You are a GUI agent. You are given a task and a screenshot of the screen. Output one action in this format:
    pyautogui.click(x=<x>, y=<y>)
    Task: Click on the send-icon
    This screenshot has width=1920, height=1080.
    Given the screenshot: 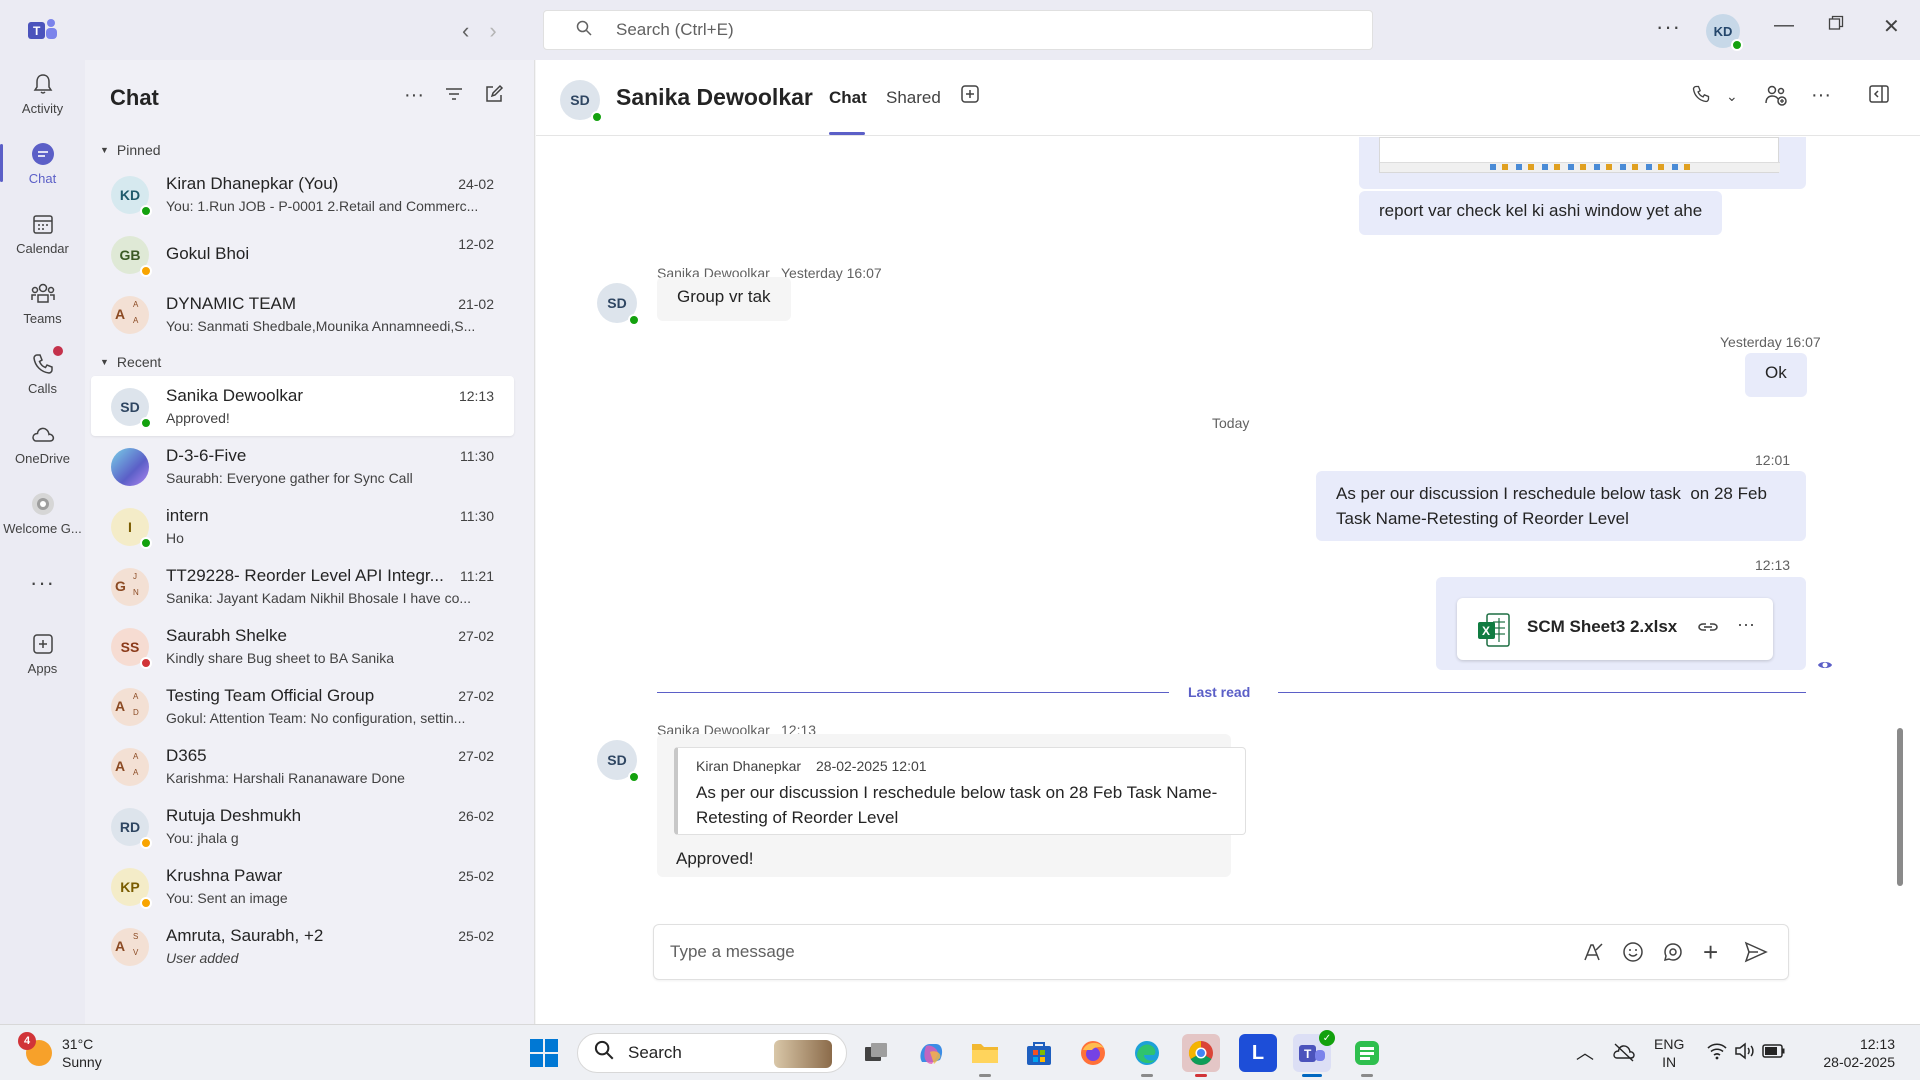 What is the action you would take?
    pyautogui.click(x=1756, y=954)
    